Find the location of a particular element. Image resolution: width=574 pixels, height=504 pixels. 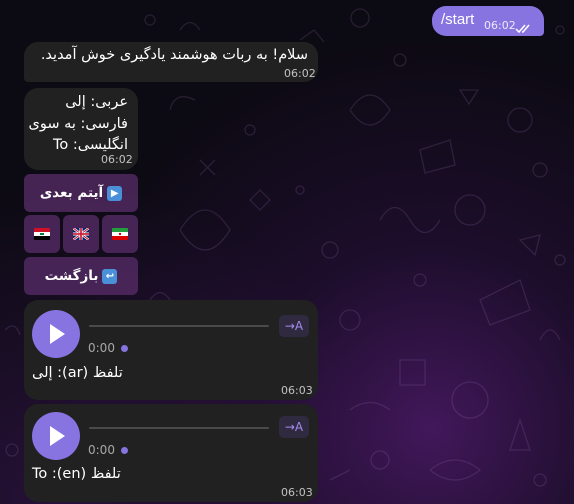

iran-flag-icon is located at coordinates (120, 234).